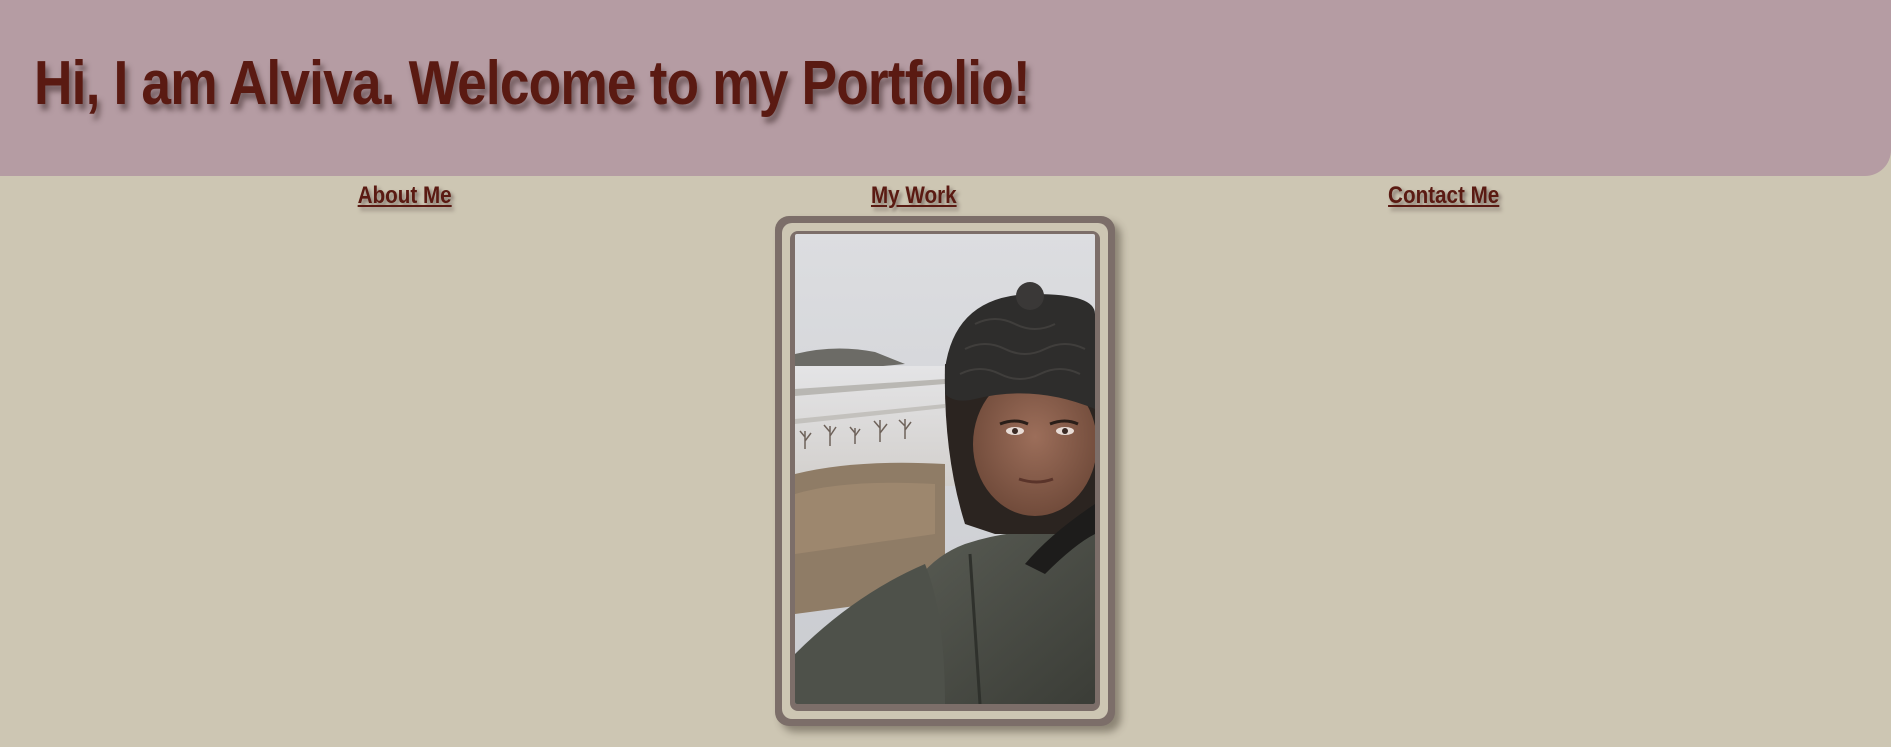 Image resolution: width=1891 pixels, height=747 pixels. Describe the element at coordinates (1443, 196) in the screenshot. I see `nav-contact-link: Contact Me` at that location.